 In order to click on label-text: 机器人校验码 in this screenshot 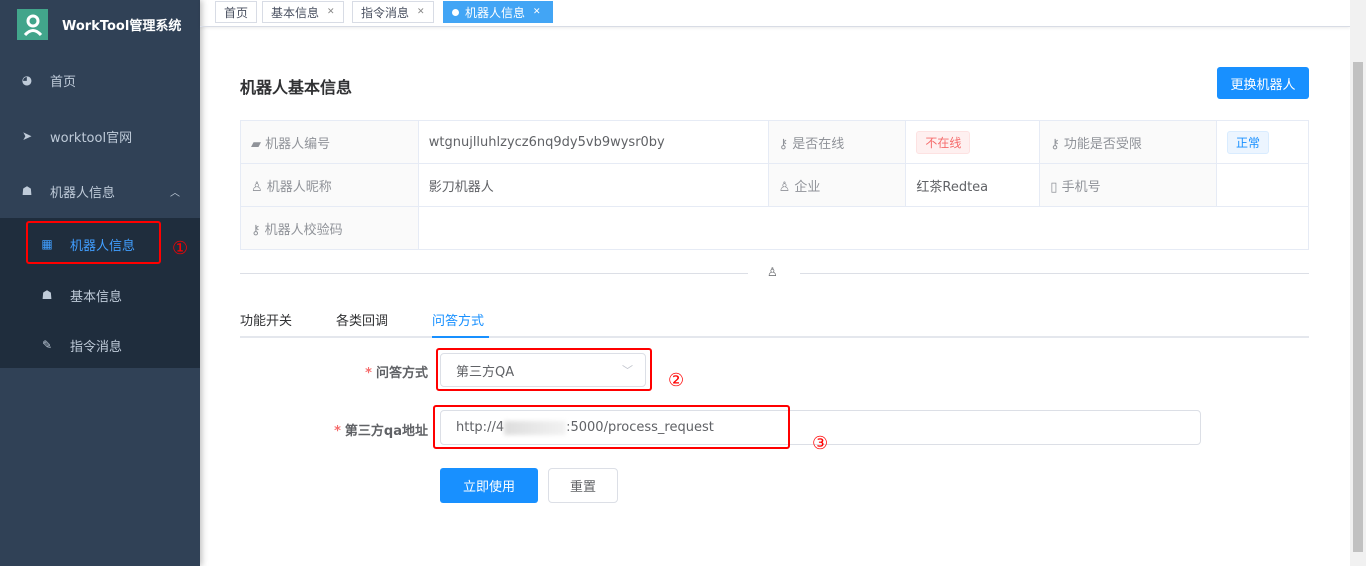, I will do `click(303, 230)`.